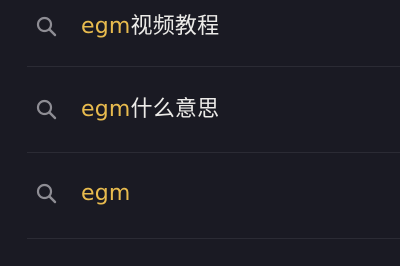 The image size is (400, 266). I want to click on suggestion-text: egm视频教程, so click(150, 27).